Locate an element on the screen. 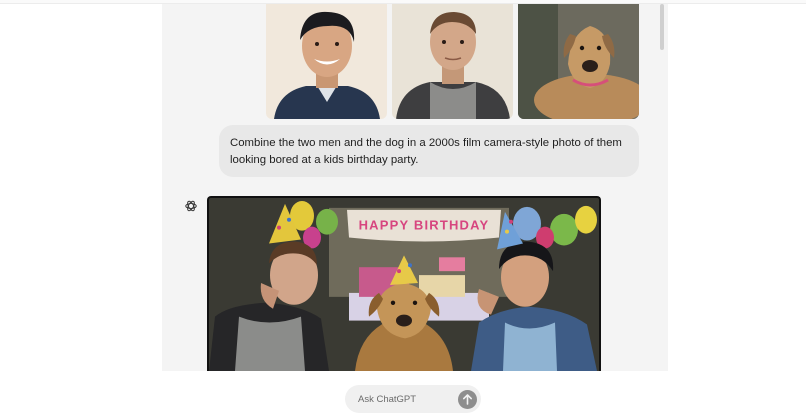  uploaded-image-dog is located at coordinates (578, 61).